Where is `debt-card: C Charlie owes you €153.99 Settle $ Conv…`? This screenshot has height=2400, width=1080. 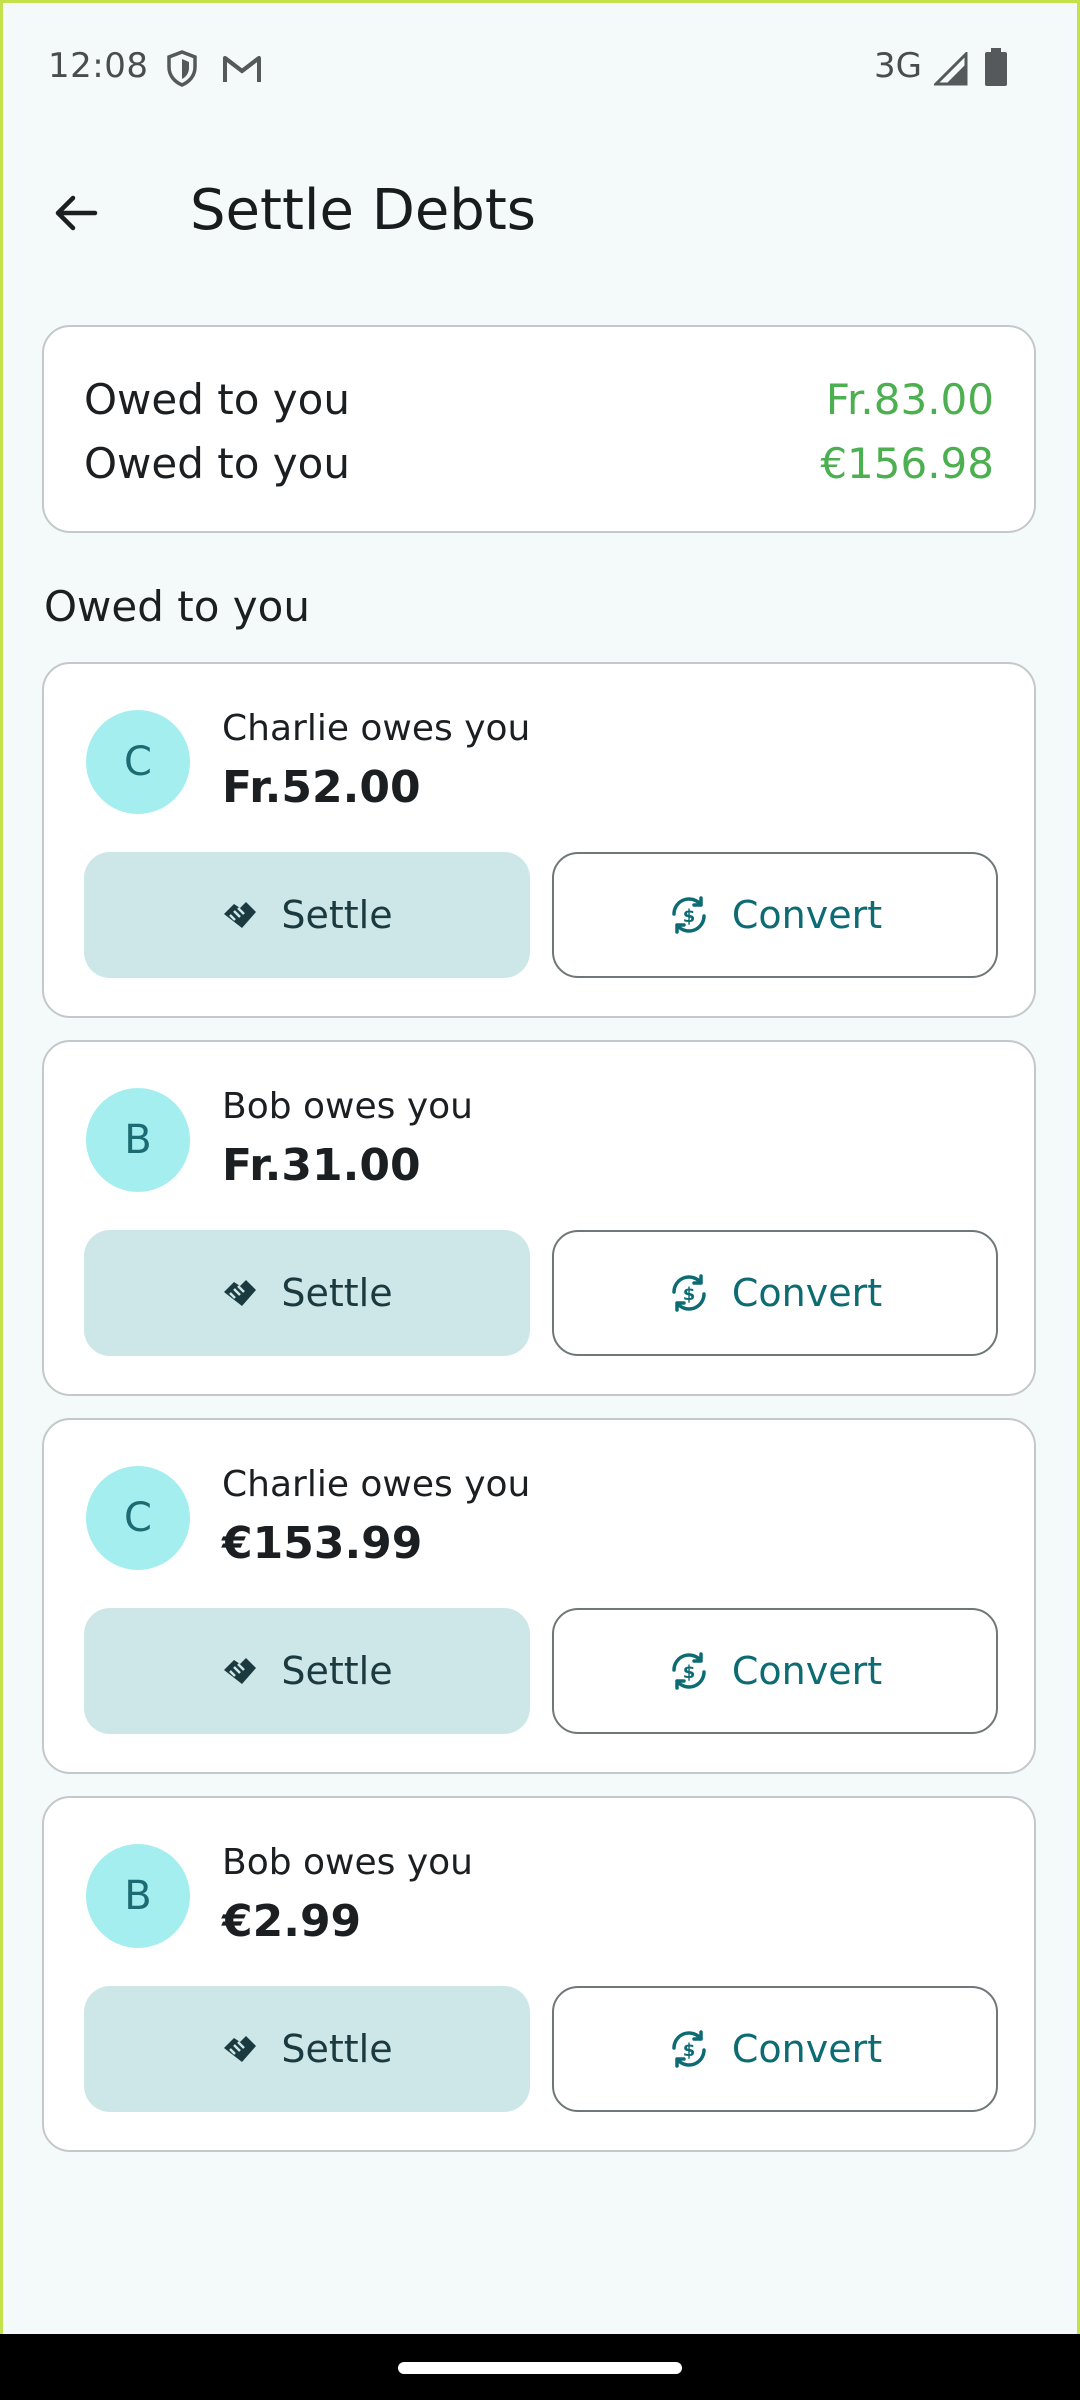
debt-card: C Charlie owes you €153.99 Settle $ Conv… is located at coordinates (539, 1596).